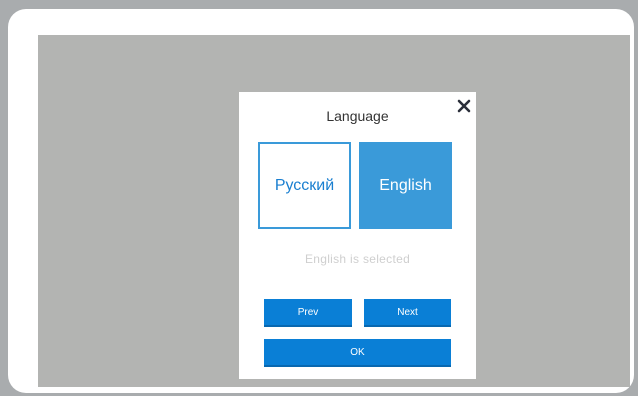 The width and height of the screenshot is (638, 396). I want to click on language-option-english: English, so click(405, 185).